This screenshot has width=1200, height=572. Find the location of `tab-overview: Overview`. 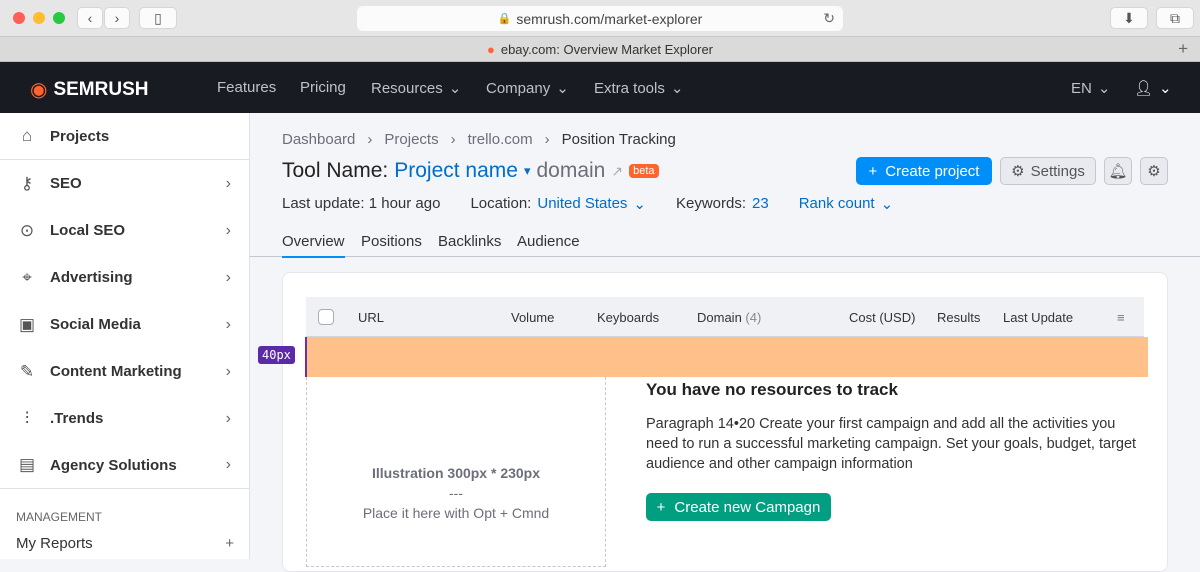

tab-overview: Overview is located at coordinates (313, 245).